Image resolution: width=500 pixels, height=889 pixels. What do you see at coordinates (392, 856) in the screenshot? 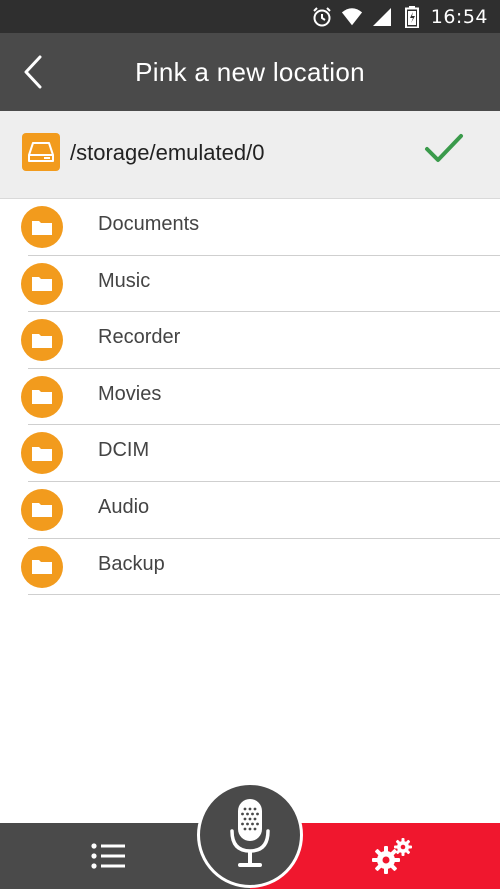
I see `gear-icon` at bounding box center [392, 856].